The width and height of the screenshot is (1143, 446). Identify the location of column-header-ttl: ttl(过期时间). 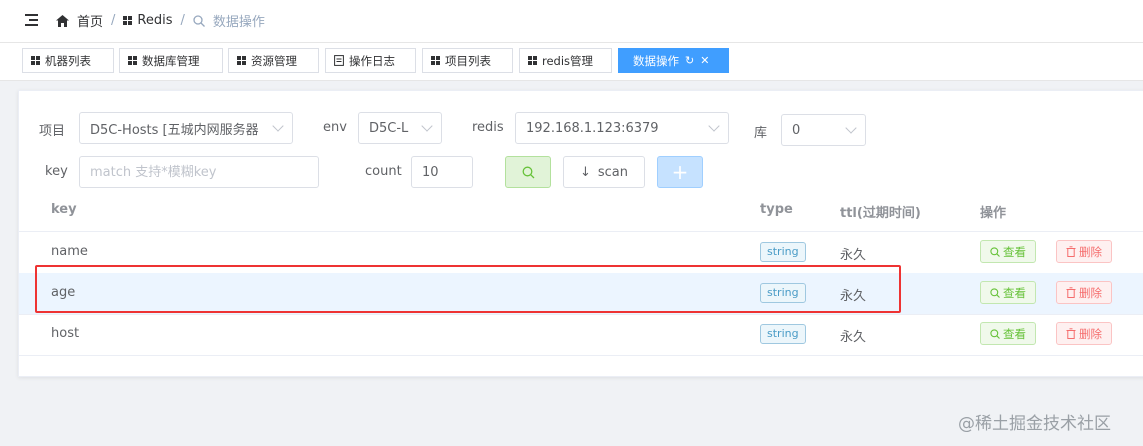
(880, 213).